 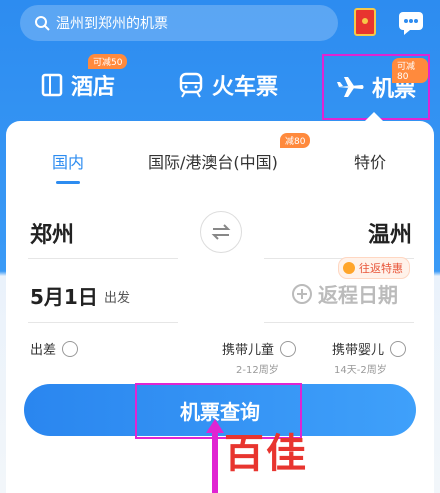 I want to click on category-flight: 机票 可减80, so click(x=376, y=87).